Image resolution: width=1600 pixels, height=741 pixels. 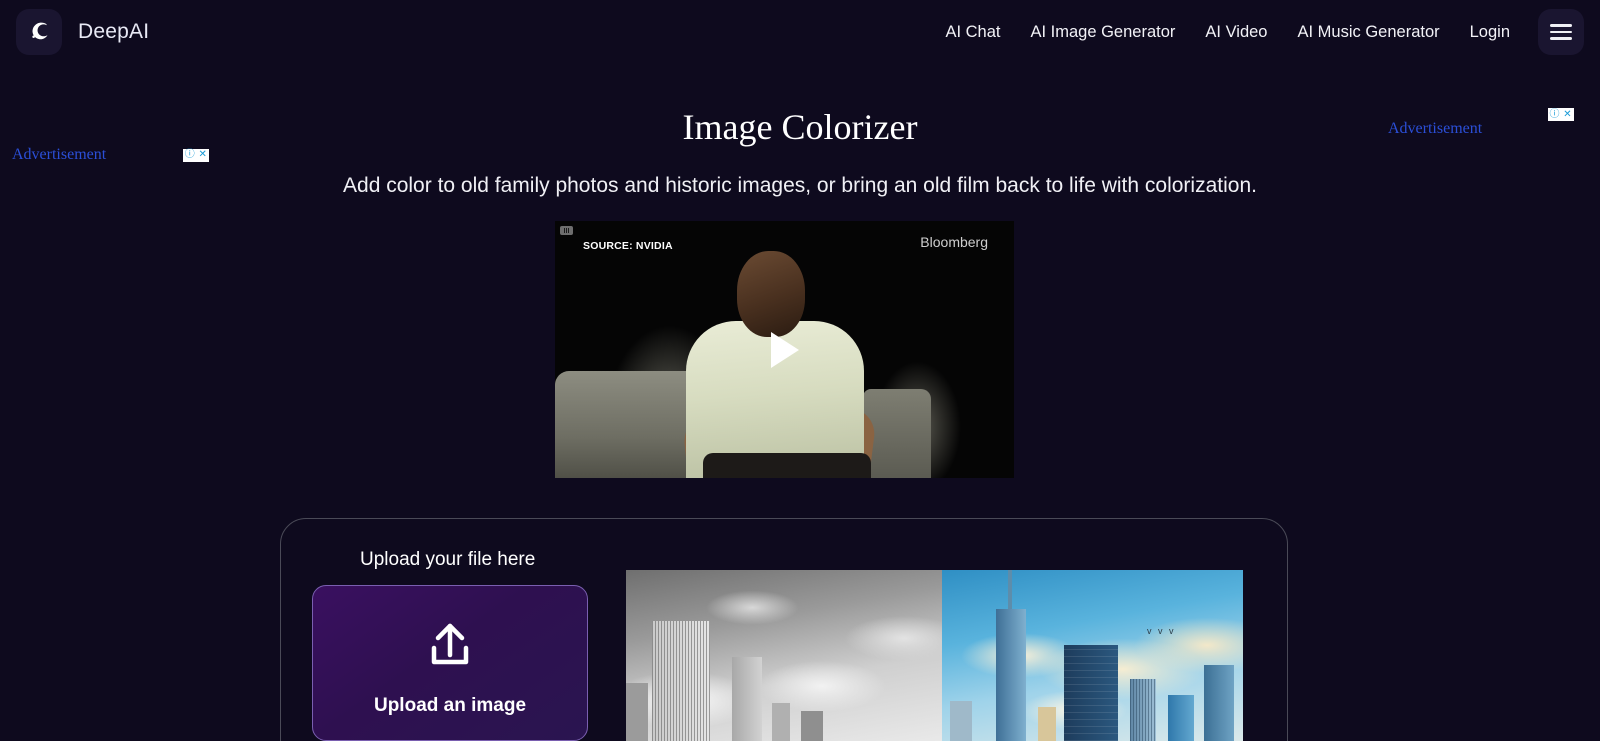 What do you see at coordinates (190, 155) in the screenshot?
I see `ad-info-icon: ⓘ` at bounding box center [190, 155].